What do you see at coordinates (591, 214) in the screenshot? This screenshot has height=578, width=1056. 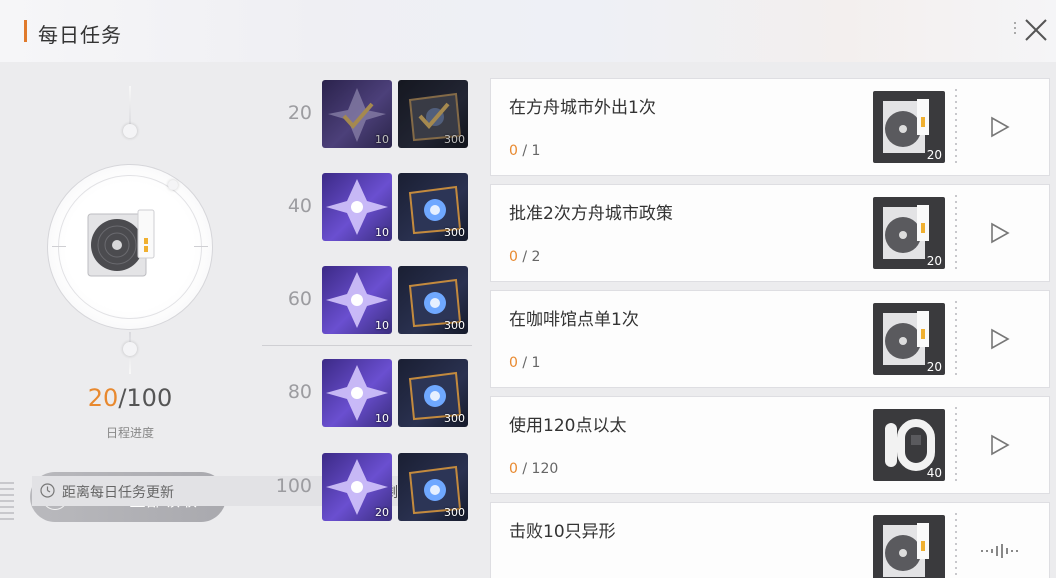 I see `task-title: 批准2次方舟城市政策` at bounding box center [591, 214].